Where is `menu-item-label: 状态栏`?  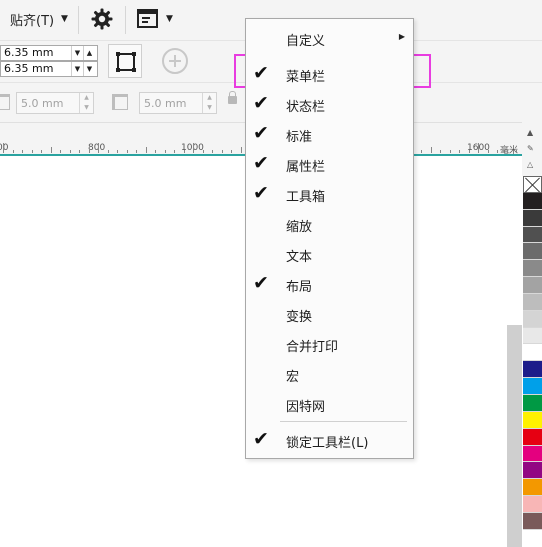
menu-item-label: 状态栏 is located at coordinates (306, 107).